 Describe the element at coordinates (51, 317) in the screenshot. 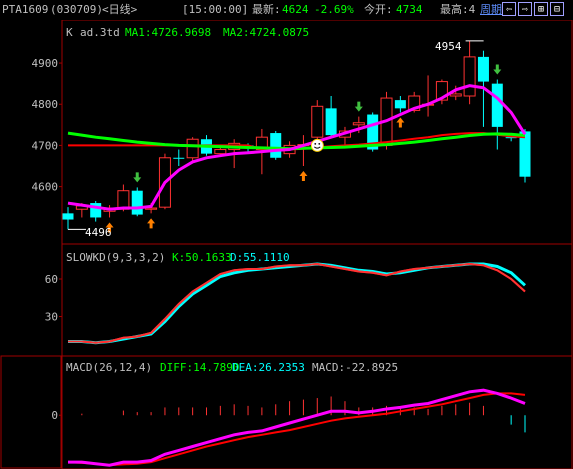

I see `kd-tick-label: 30` at that location.